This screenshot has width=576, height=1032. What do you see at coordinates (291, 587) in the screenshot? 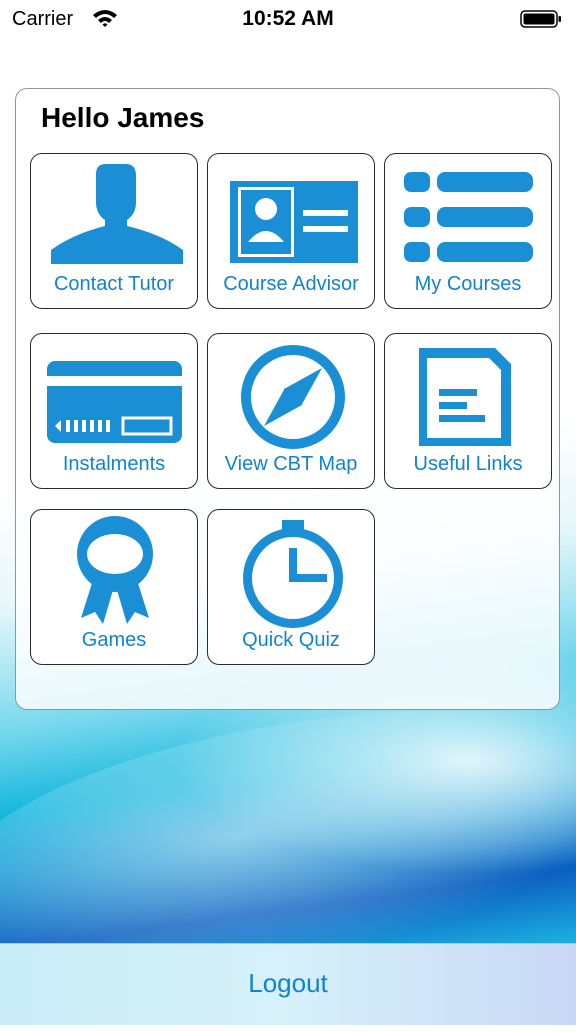
I see `quick-quiz-tile: Quick Quiz` at bounding box center [291, 587].